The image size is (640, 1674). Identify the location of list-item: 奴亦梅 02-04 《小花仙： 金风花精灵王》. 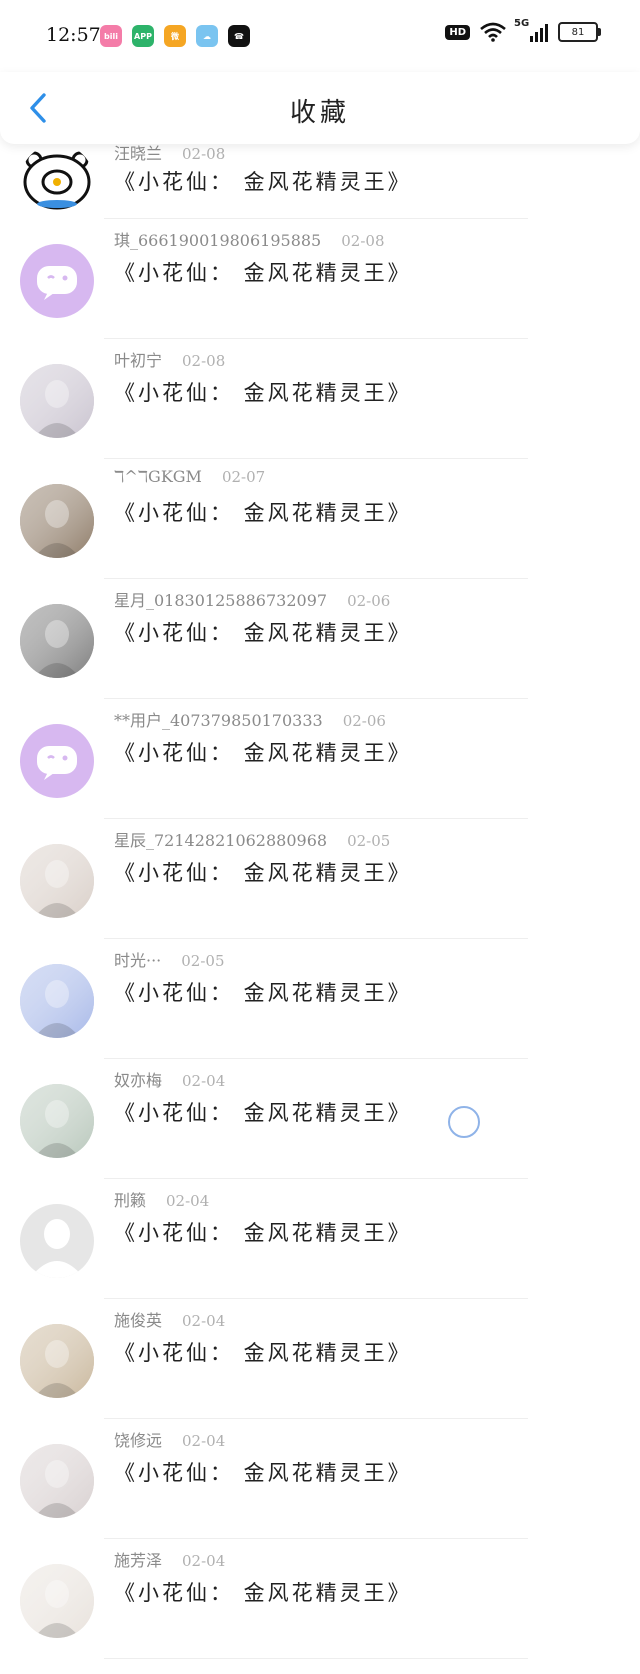
(320, 1119).